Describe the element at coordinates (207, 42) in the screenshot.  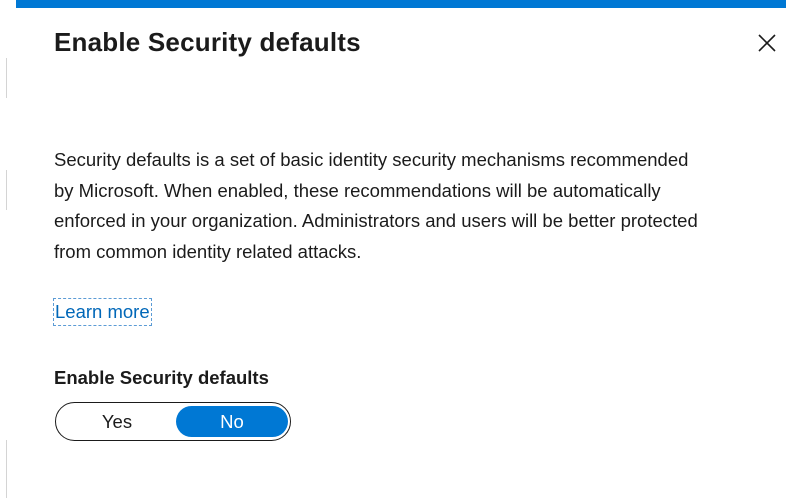
I see `panel-title: Enable Security defaults` at that location.